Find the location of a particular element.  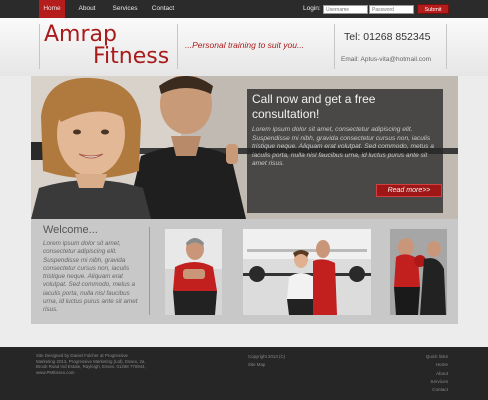

callout-title: Call now and get a free consultation! is located at coordinates (314, 106).